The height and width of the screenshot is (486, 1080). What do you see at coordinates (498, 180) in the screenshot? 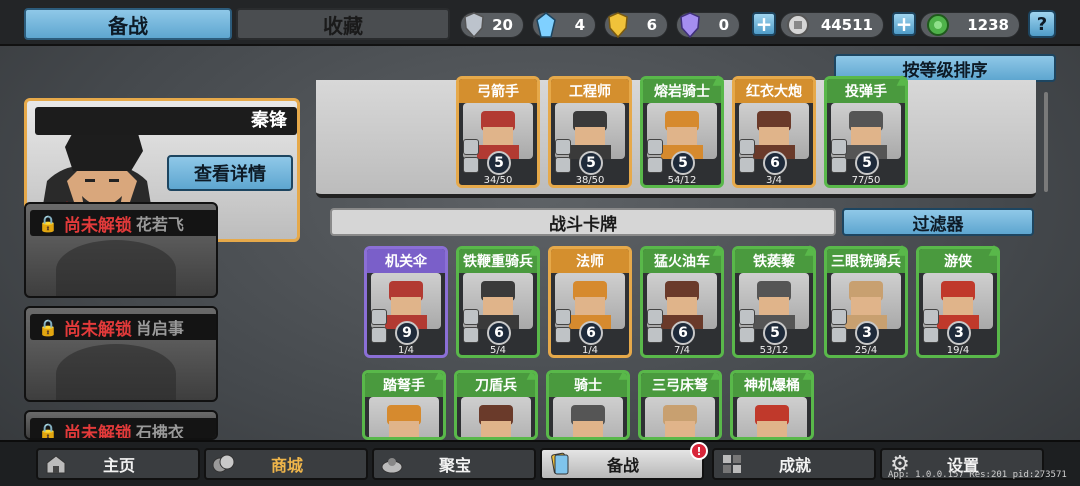
I see `card-count: 34/50` at bounding box center [498, 180].